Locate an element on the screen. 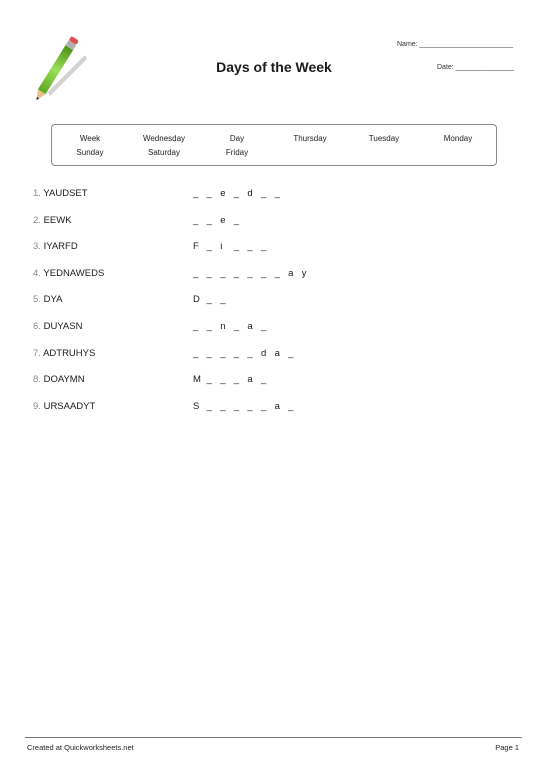  answer-hint: _ _ n _ a _ is located at coordinates (234, 326).